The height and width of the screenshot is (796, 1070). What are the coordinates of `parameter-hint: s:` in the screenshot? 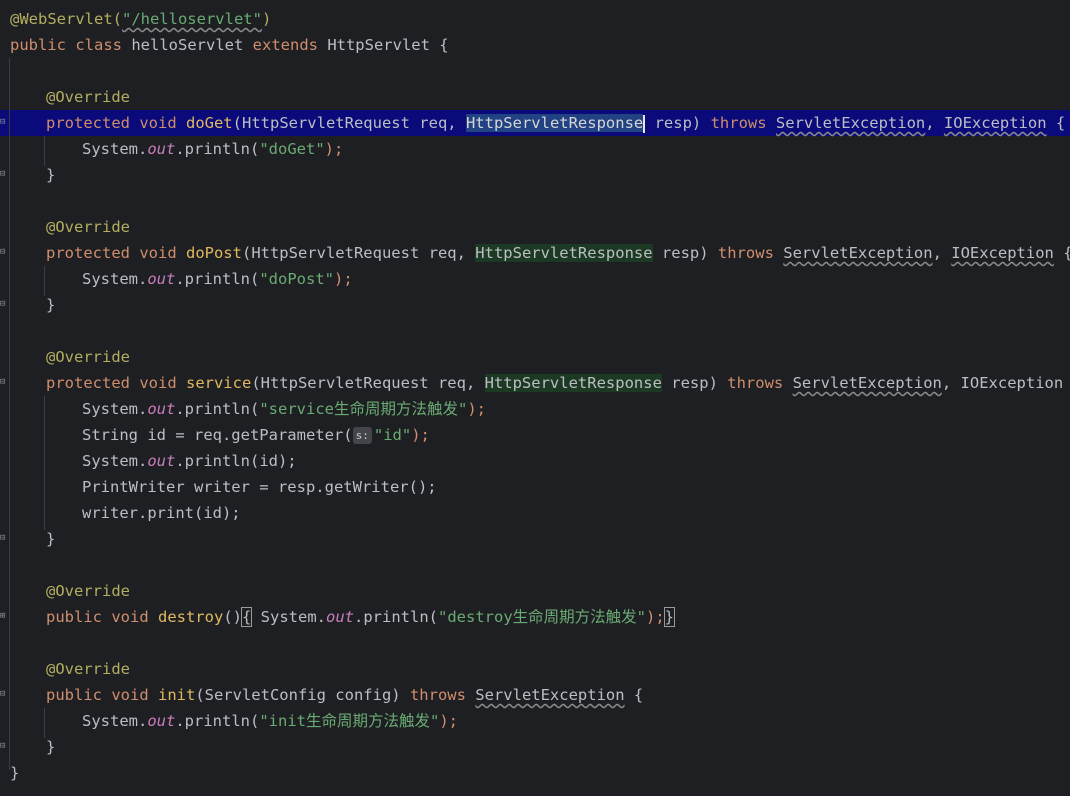 It's located at (362, 435).